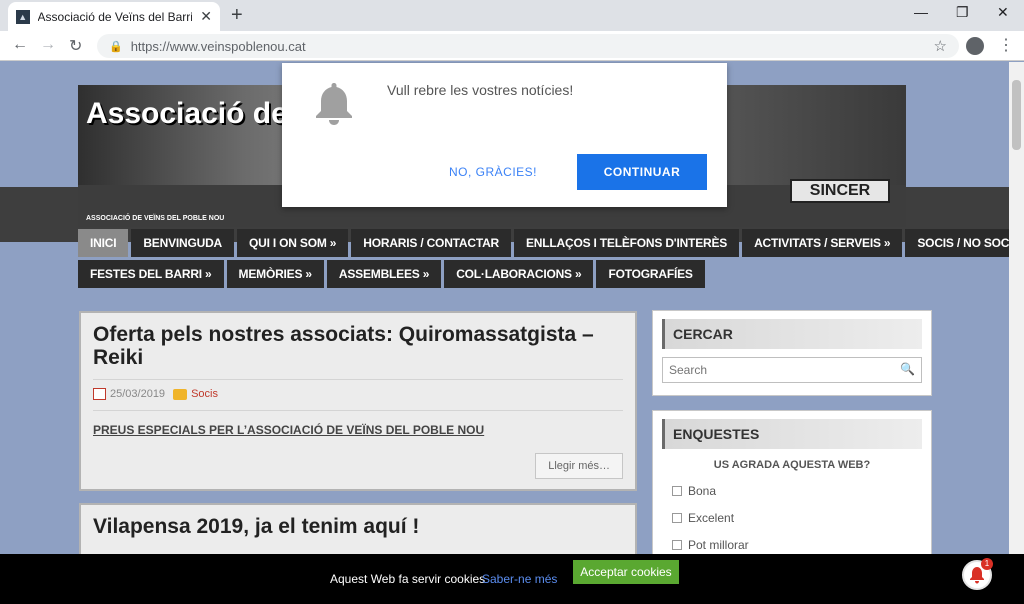 This screenshot has height=604, width=1024. Describe the element at coordinates (23, 16) in the screenshot. I see `site-favicon-icon: ▲` at that location.